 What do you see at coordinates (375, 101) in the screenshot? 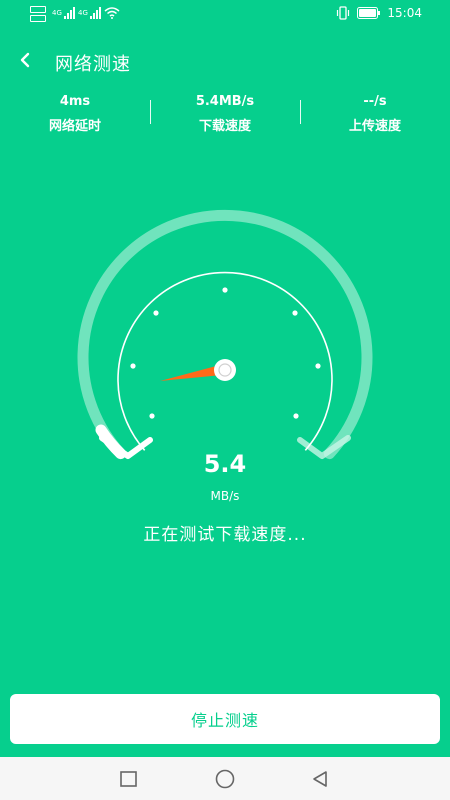
I see `upload-value: --/s` at bounding box center [375, 101].